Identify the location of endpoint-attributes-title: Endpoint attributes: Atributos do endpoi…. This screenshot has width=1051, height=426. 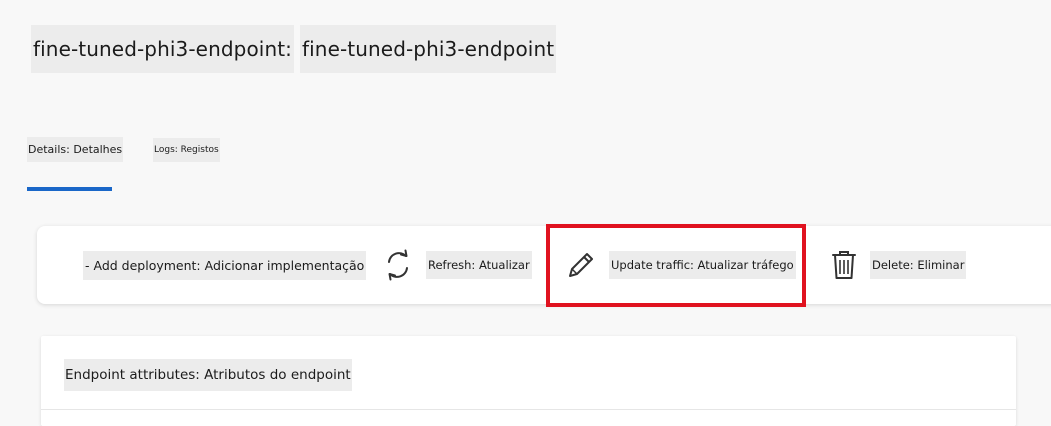
(208, 375).